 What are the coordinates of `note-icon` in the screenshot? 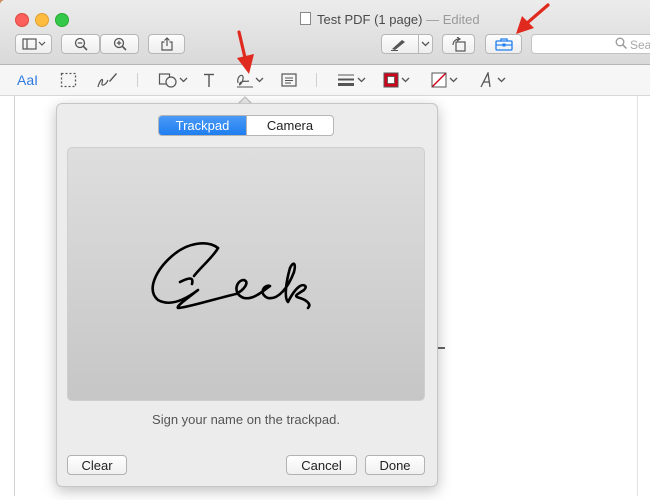 It's located at (289, 80).